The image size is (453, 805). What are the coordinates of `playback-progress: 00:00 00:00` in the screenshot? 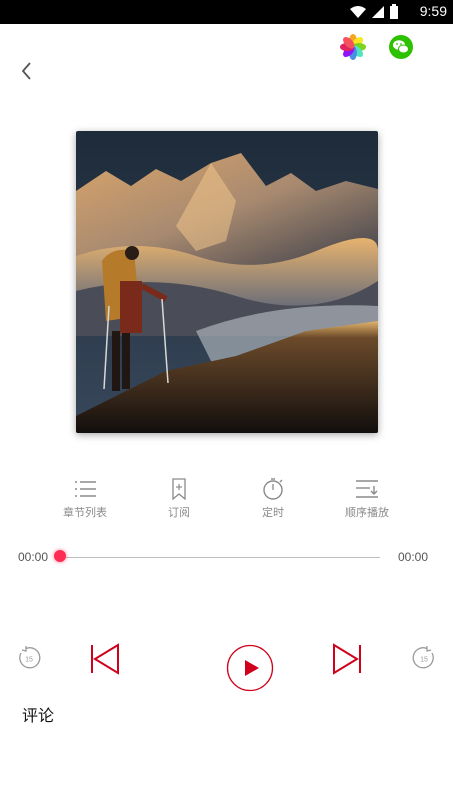 It's located at (226, 557).